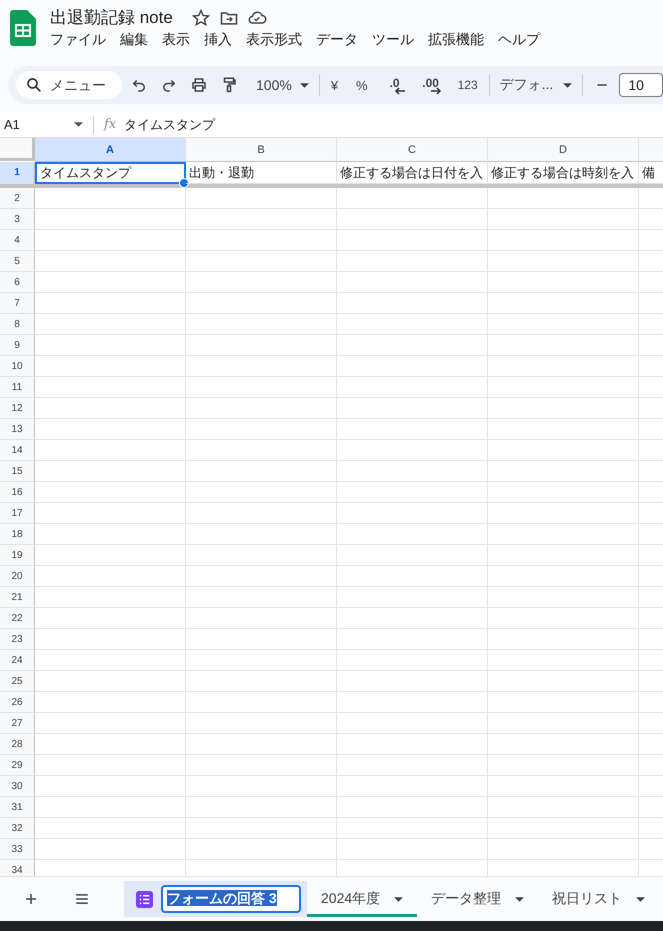  What do you see at coordinates (110, 124) in the screenshot?
I see `function-label: fx` at bounding box center [110, 124].